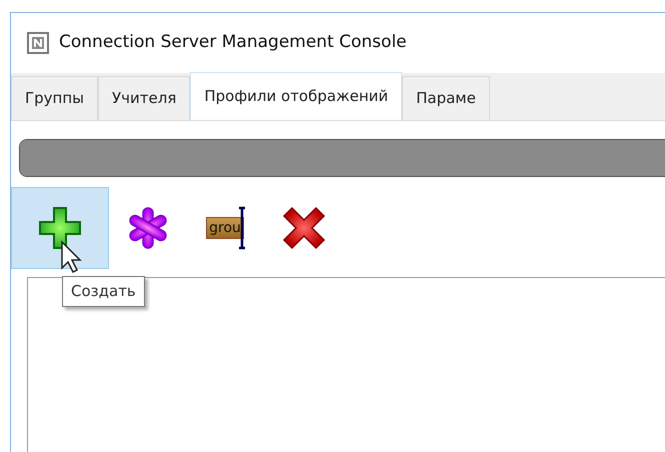  I want to click on tab: Параме, so click(446, 98).